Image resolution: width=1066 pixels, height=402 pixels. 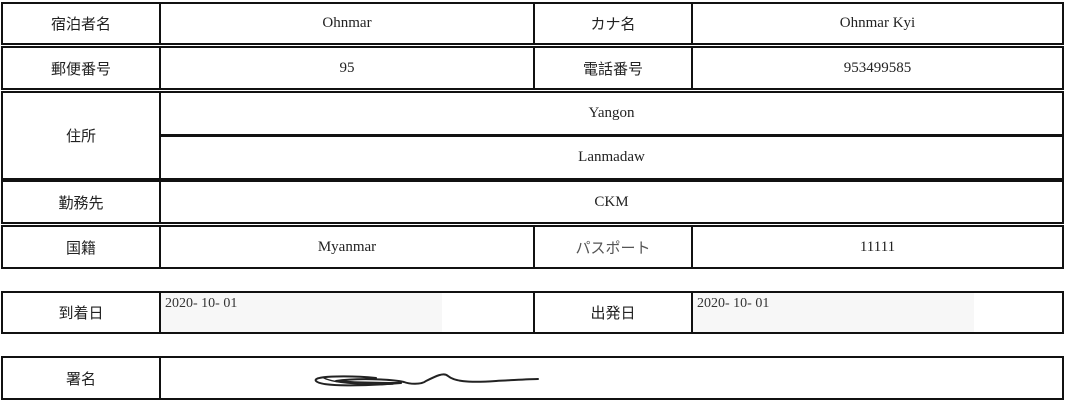 I want to click on guest-name-field: Ohnmar, so click(x=347, y=23).